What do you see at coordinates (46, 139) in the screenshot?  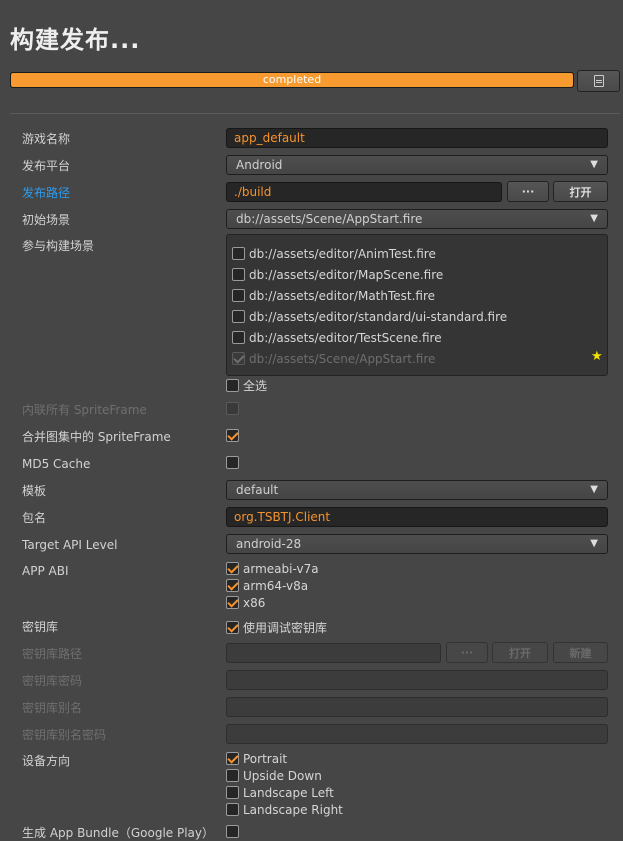 I see `game-name-label: 游戏名称` at bounding box center [46, 139].